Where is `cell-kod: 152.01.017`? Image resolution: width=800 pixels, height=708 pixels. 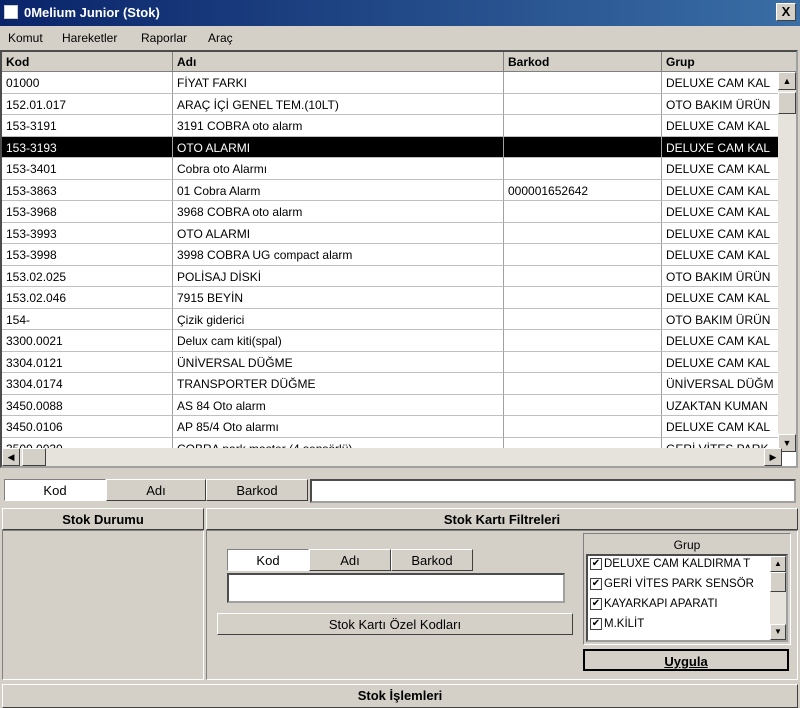 cell-kod: 152.01.017 is located at coordinates (87, 104).